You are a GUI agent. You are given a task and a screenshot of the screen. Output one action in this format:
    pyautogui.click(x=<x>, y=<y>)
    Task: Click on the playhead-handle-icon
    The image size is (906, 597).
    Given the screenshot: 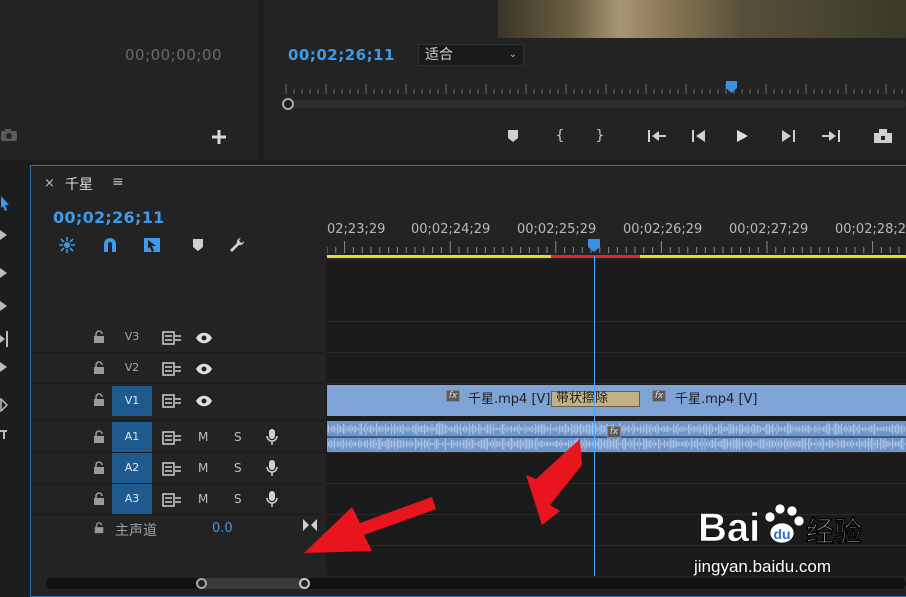 What is the action you would take?
    pyautogui.click(x=594, y=245)
    